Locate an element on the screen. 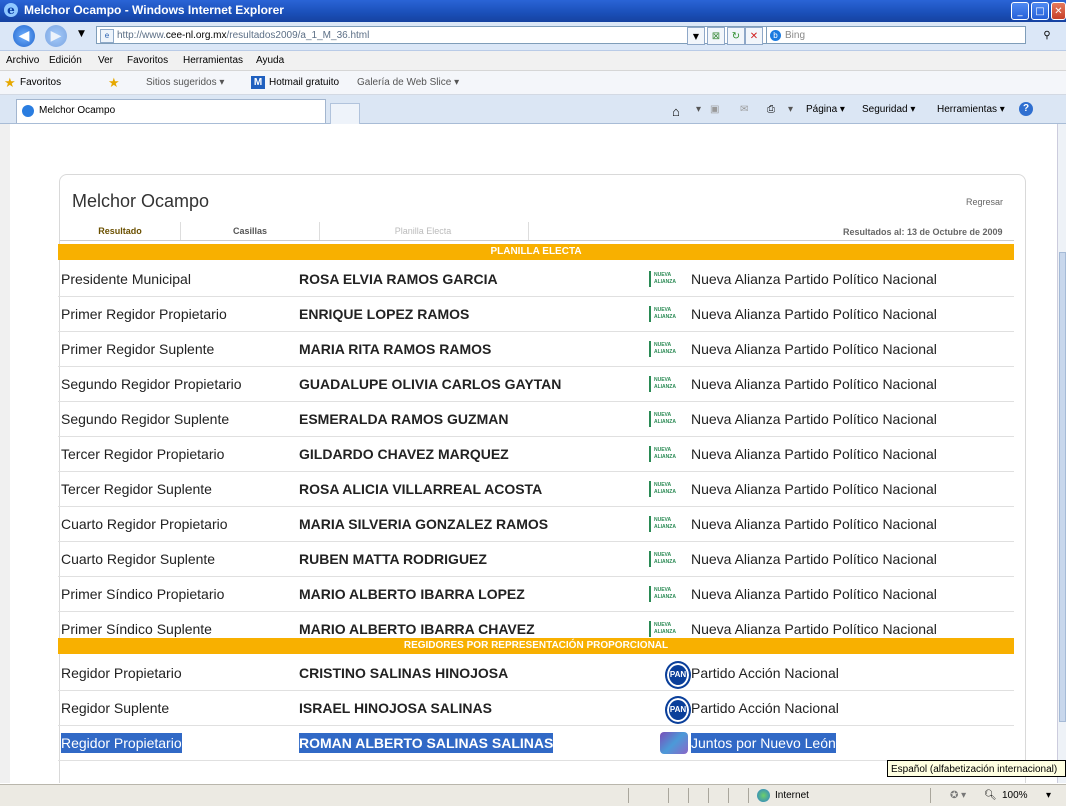 This screenshot has height=806, width=1066. candidate-name: MARIO ALBERTO IBARRA LOPEZ is located at coordinates (412, 594).